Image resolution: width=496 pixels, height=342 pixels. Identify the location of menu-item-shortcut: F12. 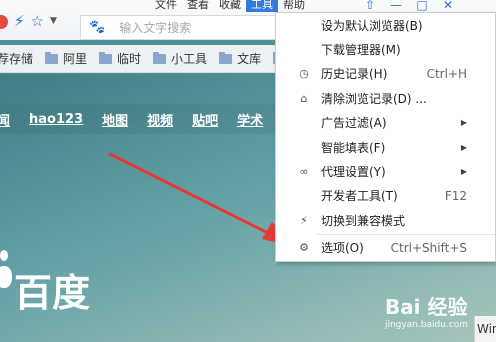
(455, 195).